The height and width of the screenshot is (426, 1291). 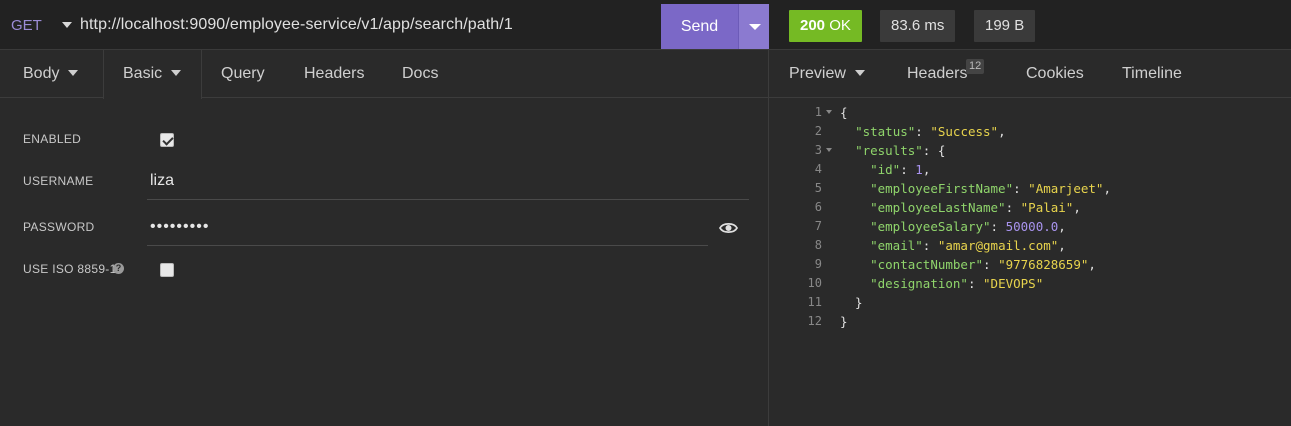 I want to click on username-label: USERNAME, so click(x=58, y=181).